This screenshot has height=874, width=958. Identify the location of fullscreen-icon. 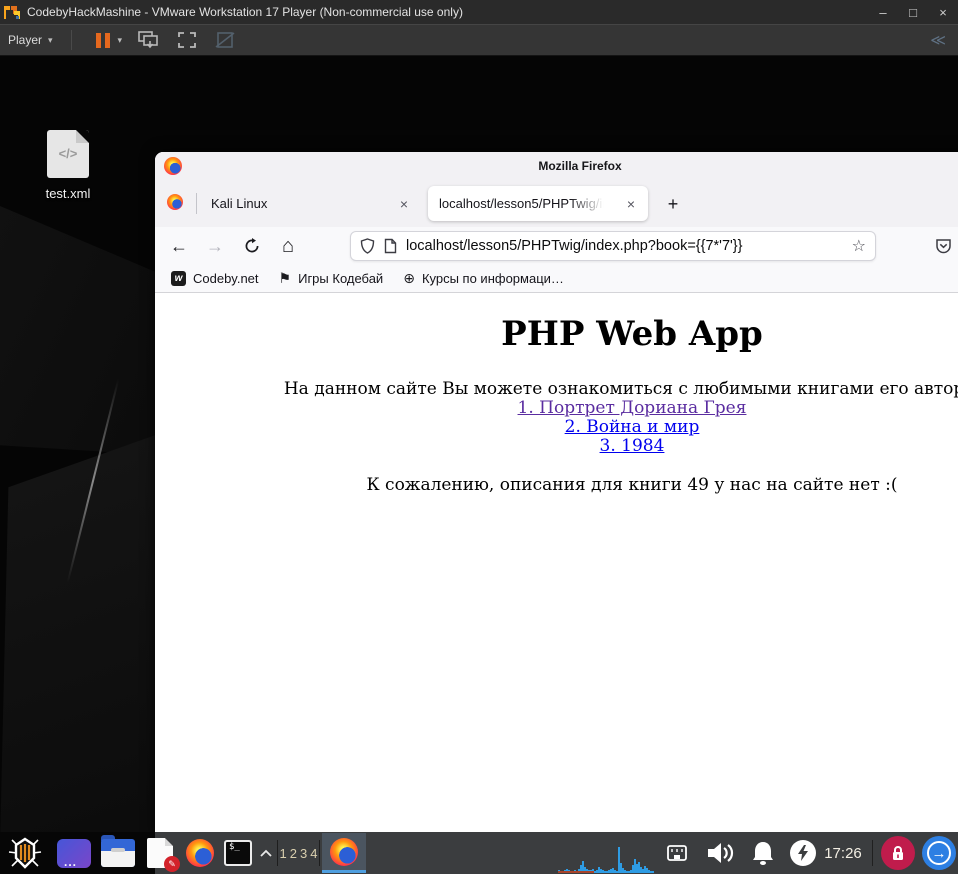
(187, 40).